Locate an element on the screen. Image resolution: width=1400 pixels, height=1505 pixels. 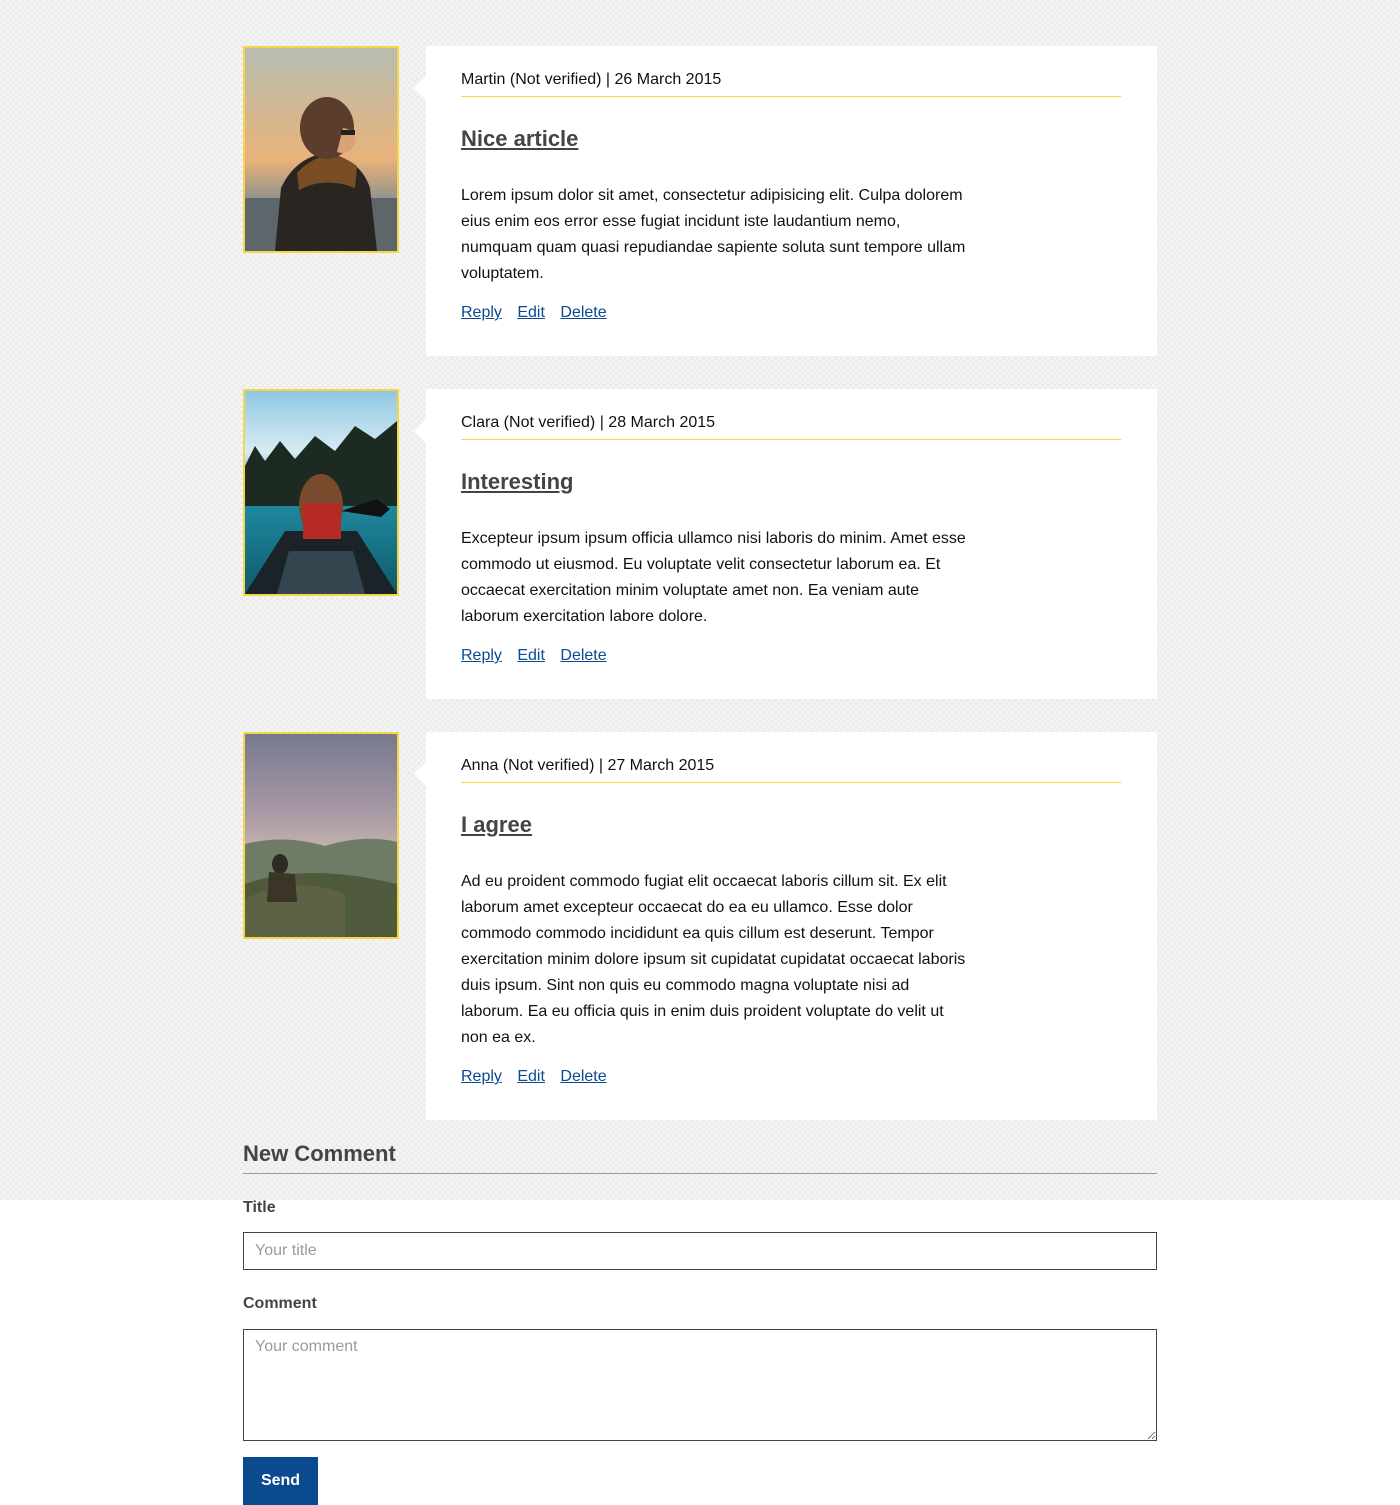
avatar-person-mountain-fog-image is located at coordinates (321, 835).